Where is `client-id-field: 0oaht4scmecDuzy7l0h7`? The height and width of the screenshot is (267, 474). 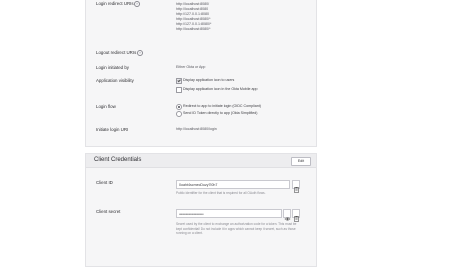 client-id-field: 0oaht4scmecDuzy7l0h7 is located at coordinates (233, 184).